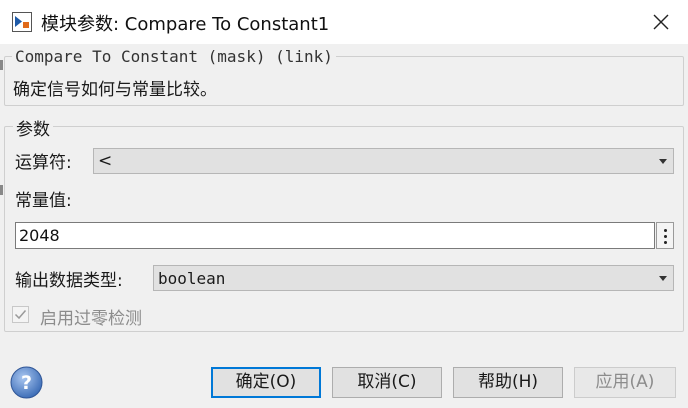 This screenshot has height=408, width=688. Describe the element at coordinates (174, 56) in the screenshot. I see `description-group-title: Compare To Constant (mask) (link)` at that location.